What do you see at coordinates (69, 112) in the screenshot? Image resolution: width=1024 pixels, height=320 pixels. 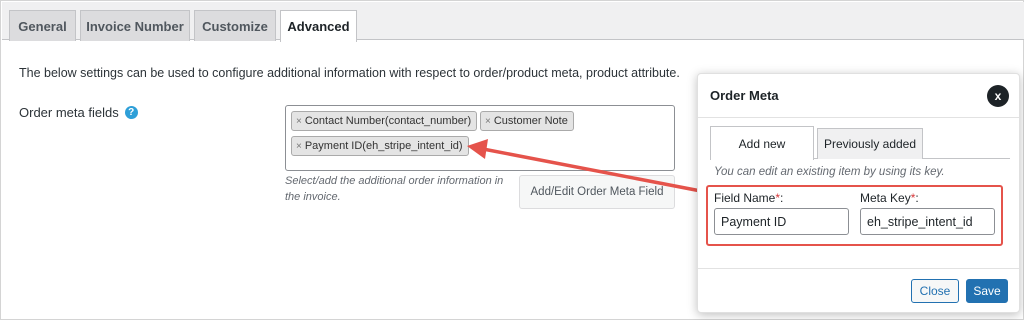 I see `order-meta-fields-text: Order meta fields` at bounding box center [69, 112].